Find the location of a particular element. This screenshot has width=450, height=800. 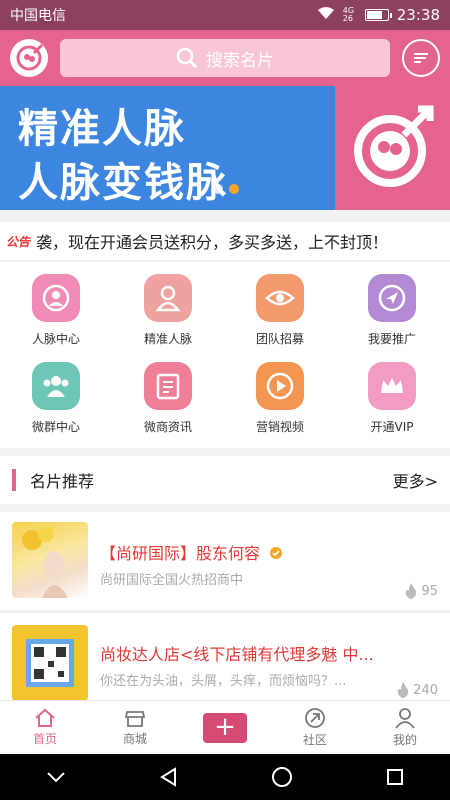

grid-item-contacts-center: 人脉中心 is located at coordinates (56, 310).